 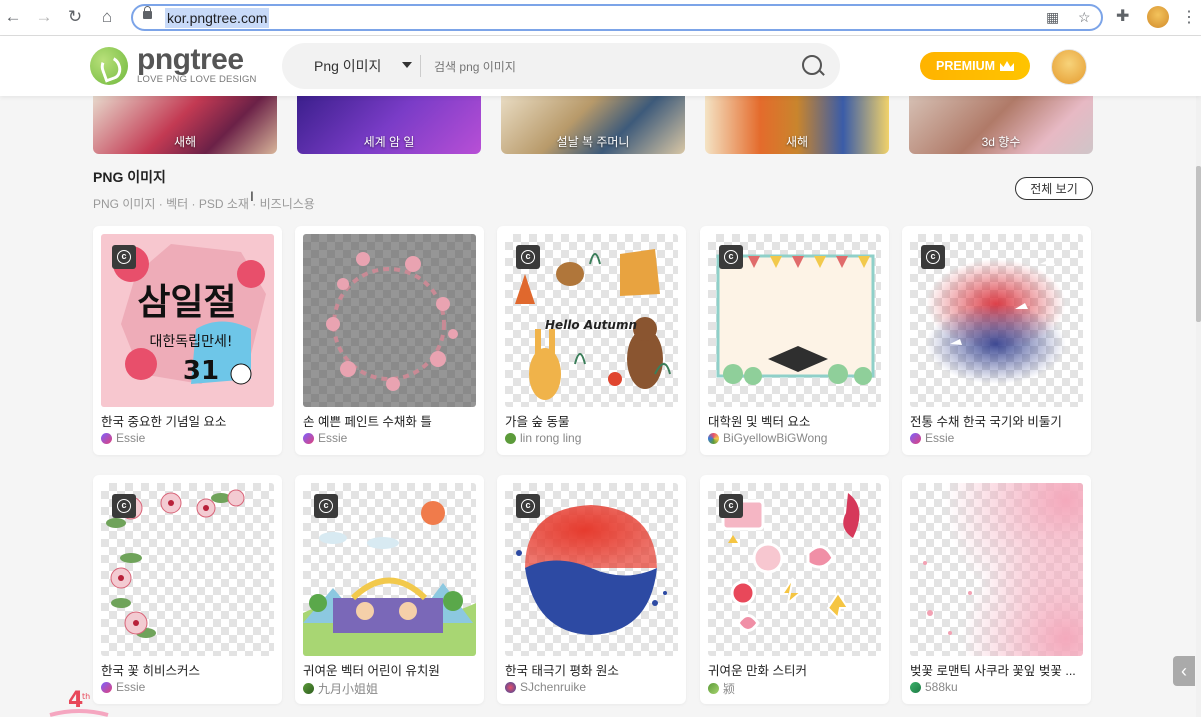 I want to click on qr-icon: ▦, so click(x=1052, y=17).